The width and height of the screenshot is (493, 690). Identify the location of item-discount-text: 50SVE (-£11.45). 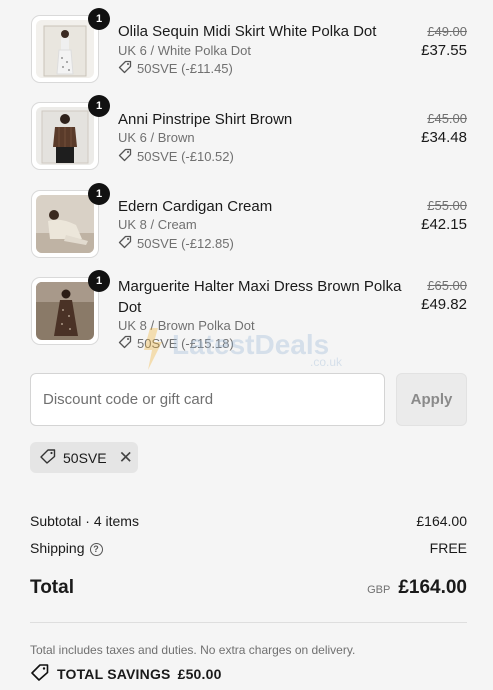
(185, 68).